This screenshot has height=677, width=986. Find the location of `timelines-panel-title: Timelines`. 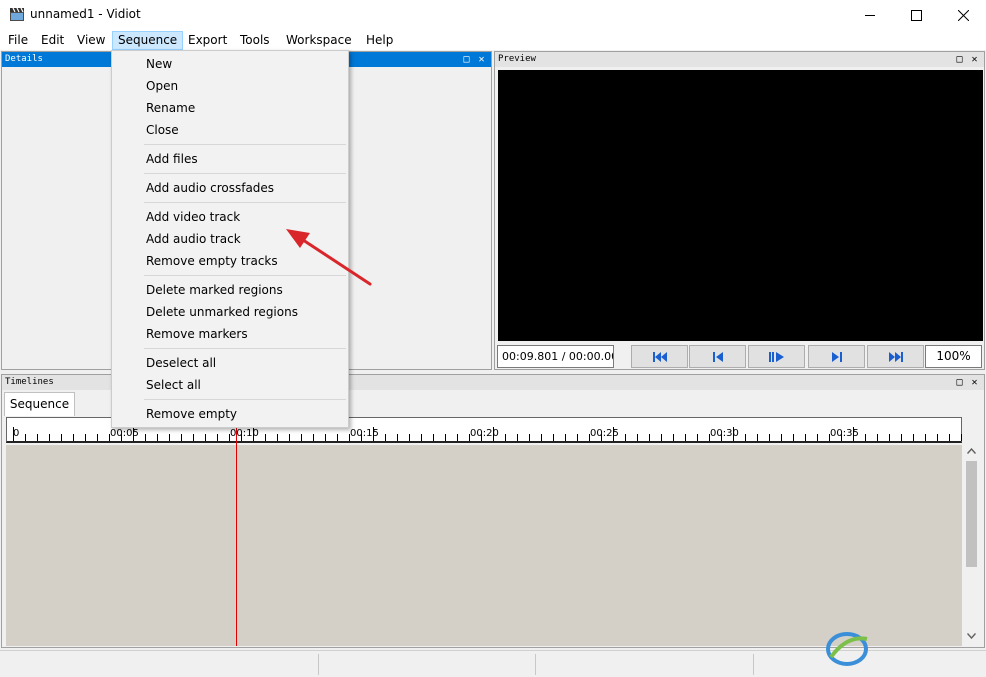

timelines-panel-title: Timelines is located at coordinates (29, 382).